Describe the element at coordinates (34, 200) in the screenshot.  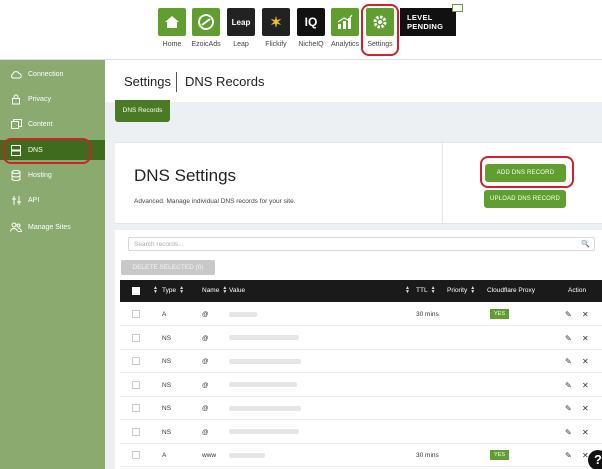
I see `sidebar-item-label: API` at that location.